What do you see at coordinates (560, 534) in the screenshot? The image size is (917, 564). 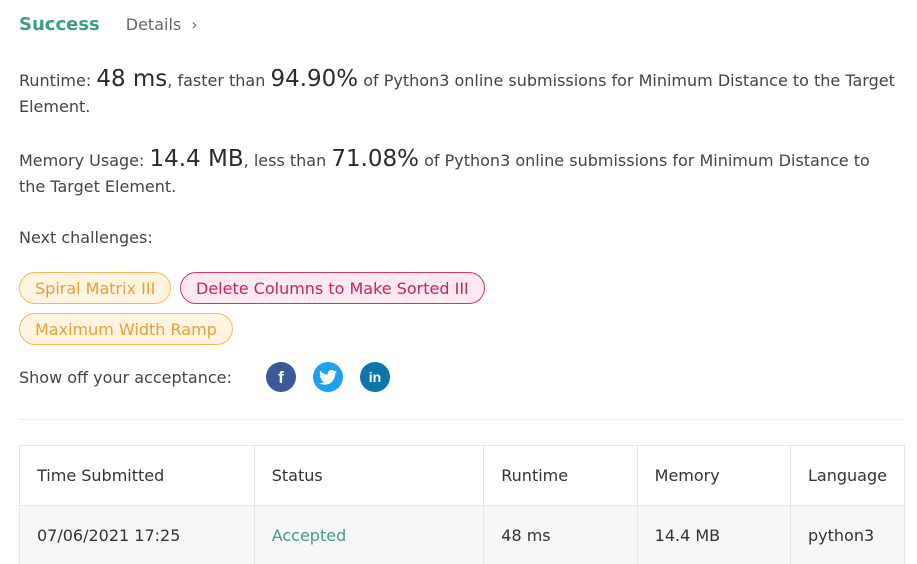 I see `cell-runtime: 48 ms` at bounding box center [560, 534].